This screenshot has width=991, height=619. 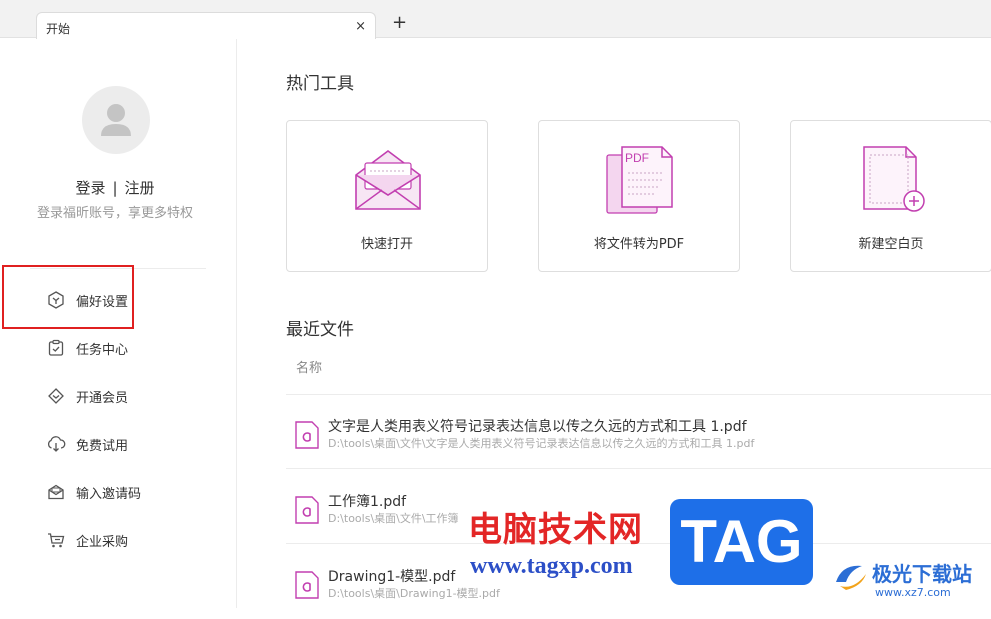 I want to click on convert-to-pdf-card: PDF 将文件转为PDF, so click(x=639, y=196).